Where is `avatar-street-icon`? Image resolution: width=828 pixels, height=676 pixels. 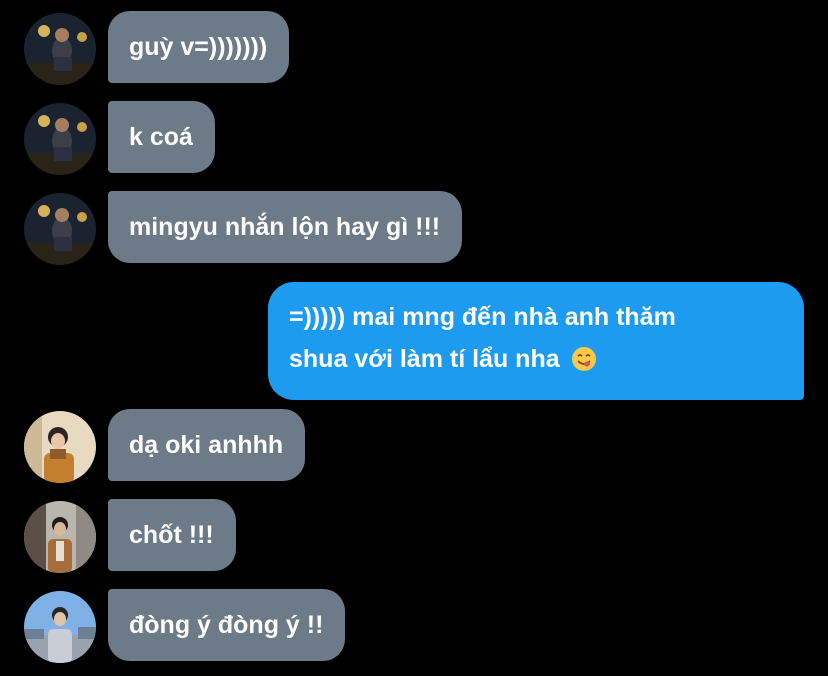 avatar-street-icon is located at coordinates (60, 537).